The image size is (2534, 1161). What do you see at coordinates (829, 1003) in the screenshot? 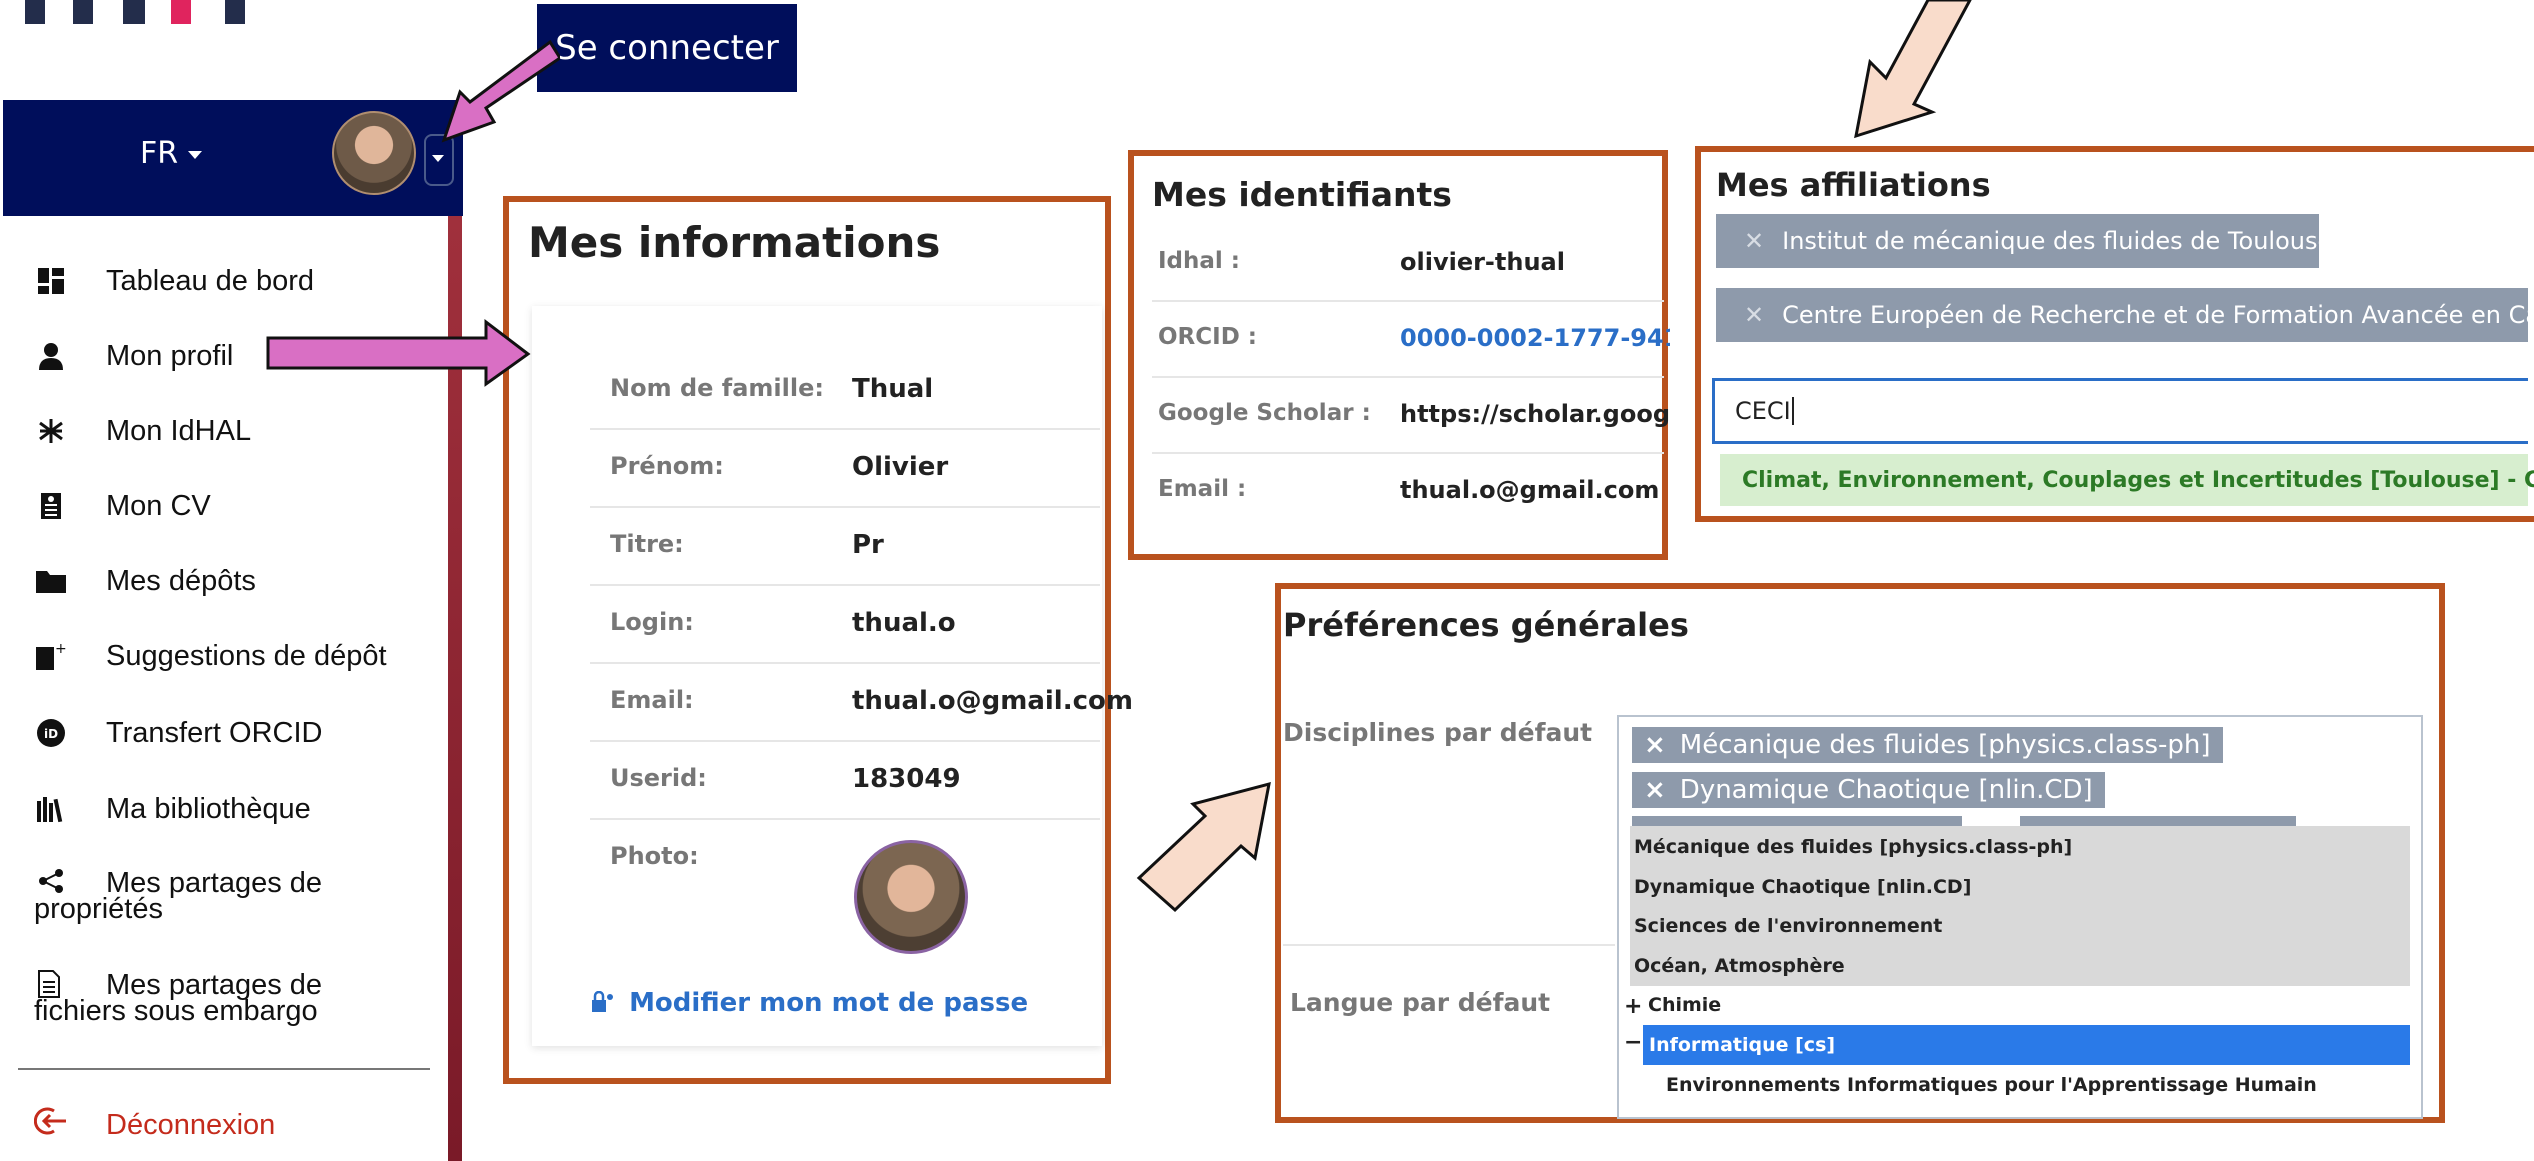
I see `change-password-label: Modifier mon mot de passe` at bounding box center [829, 1003].